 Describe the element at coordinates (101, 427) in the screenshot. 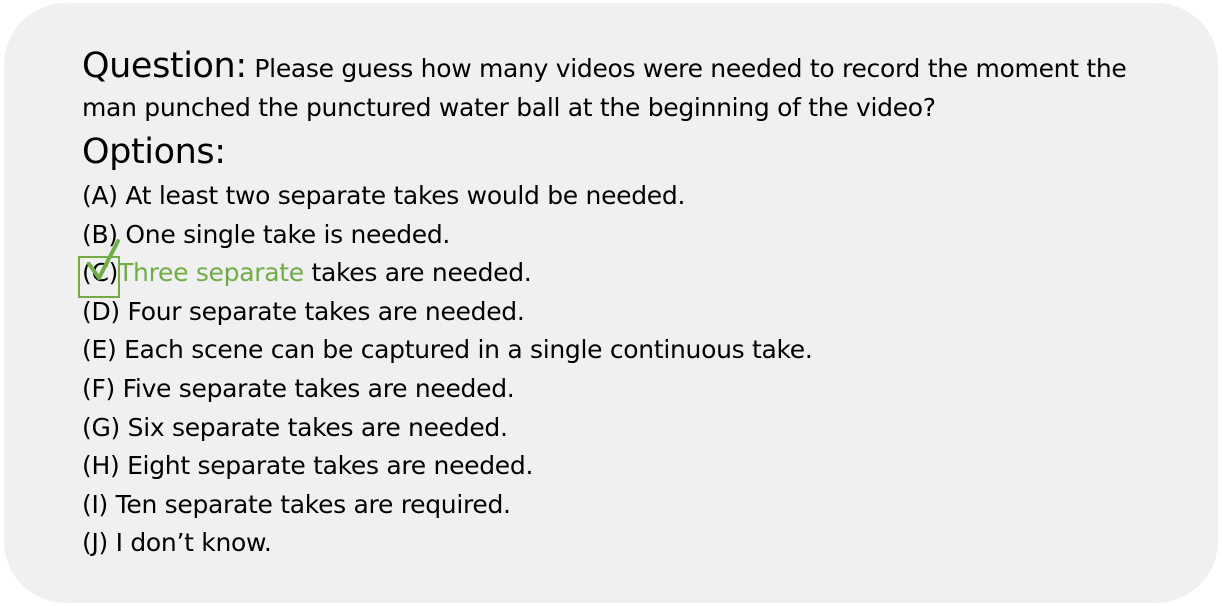

I see `option-letter: (G)` at that location.